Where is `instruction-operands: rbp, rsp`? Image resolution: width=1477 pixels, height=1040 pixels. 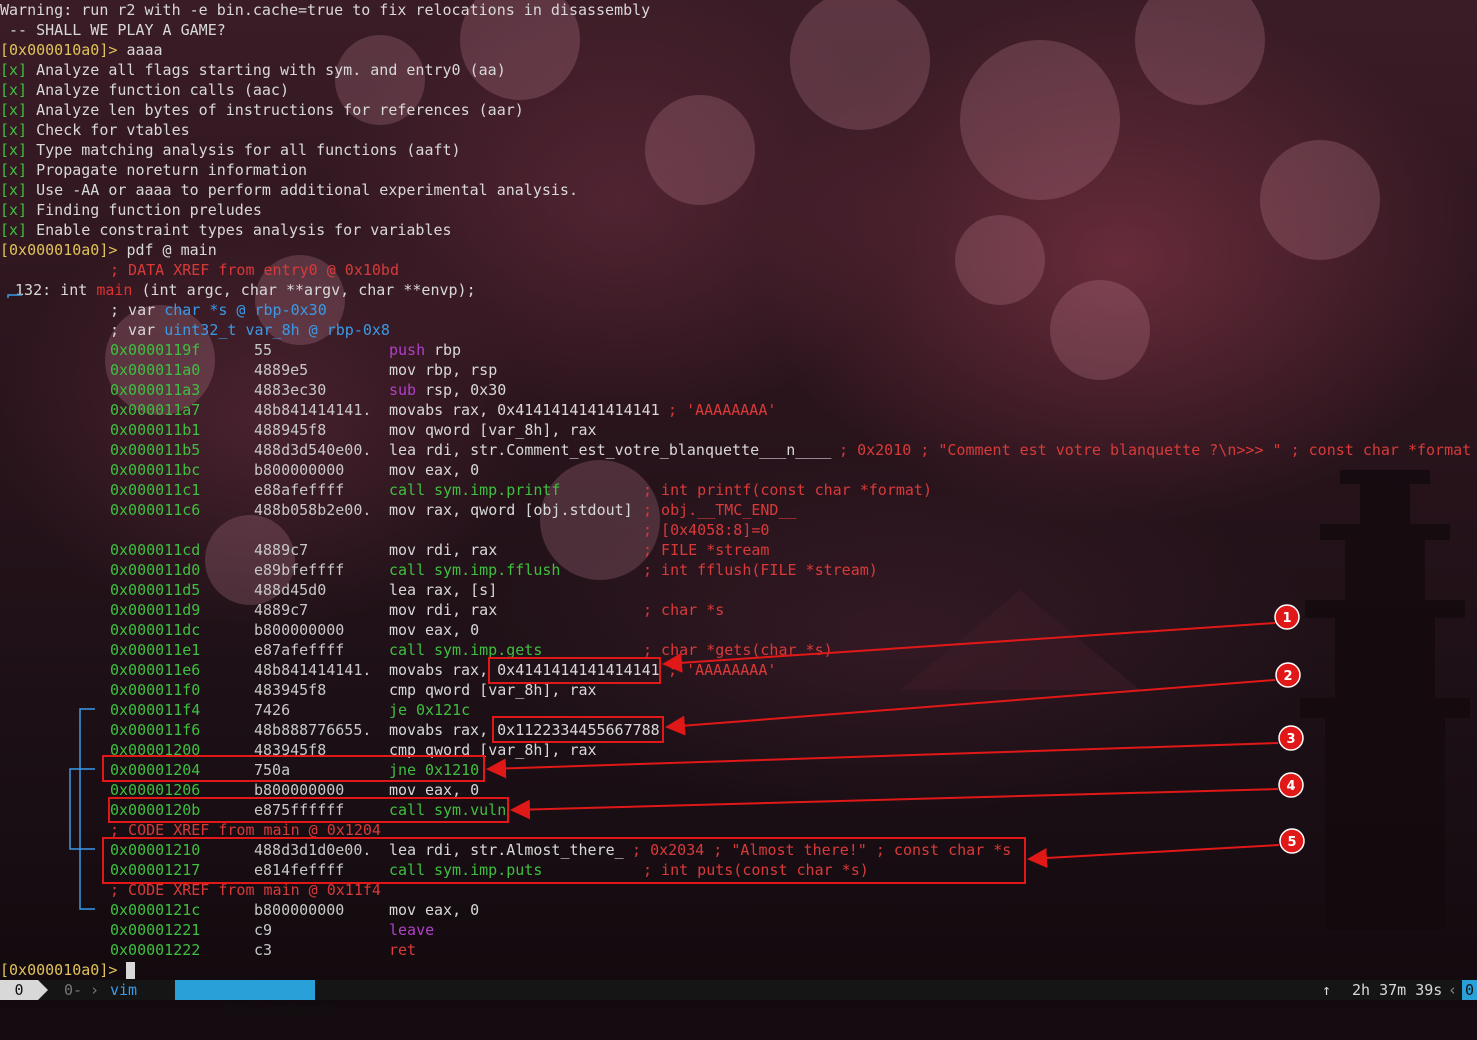
instruction-operands: rbp, rsp is located at coordinates (461, 370).